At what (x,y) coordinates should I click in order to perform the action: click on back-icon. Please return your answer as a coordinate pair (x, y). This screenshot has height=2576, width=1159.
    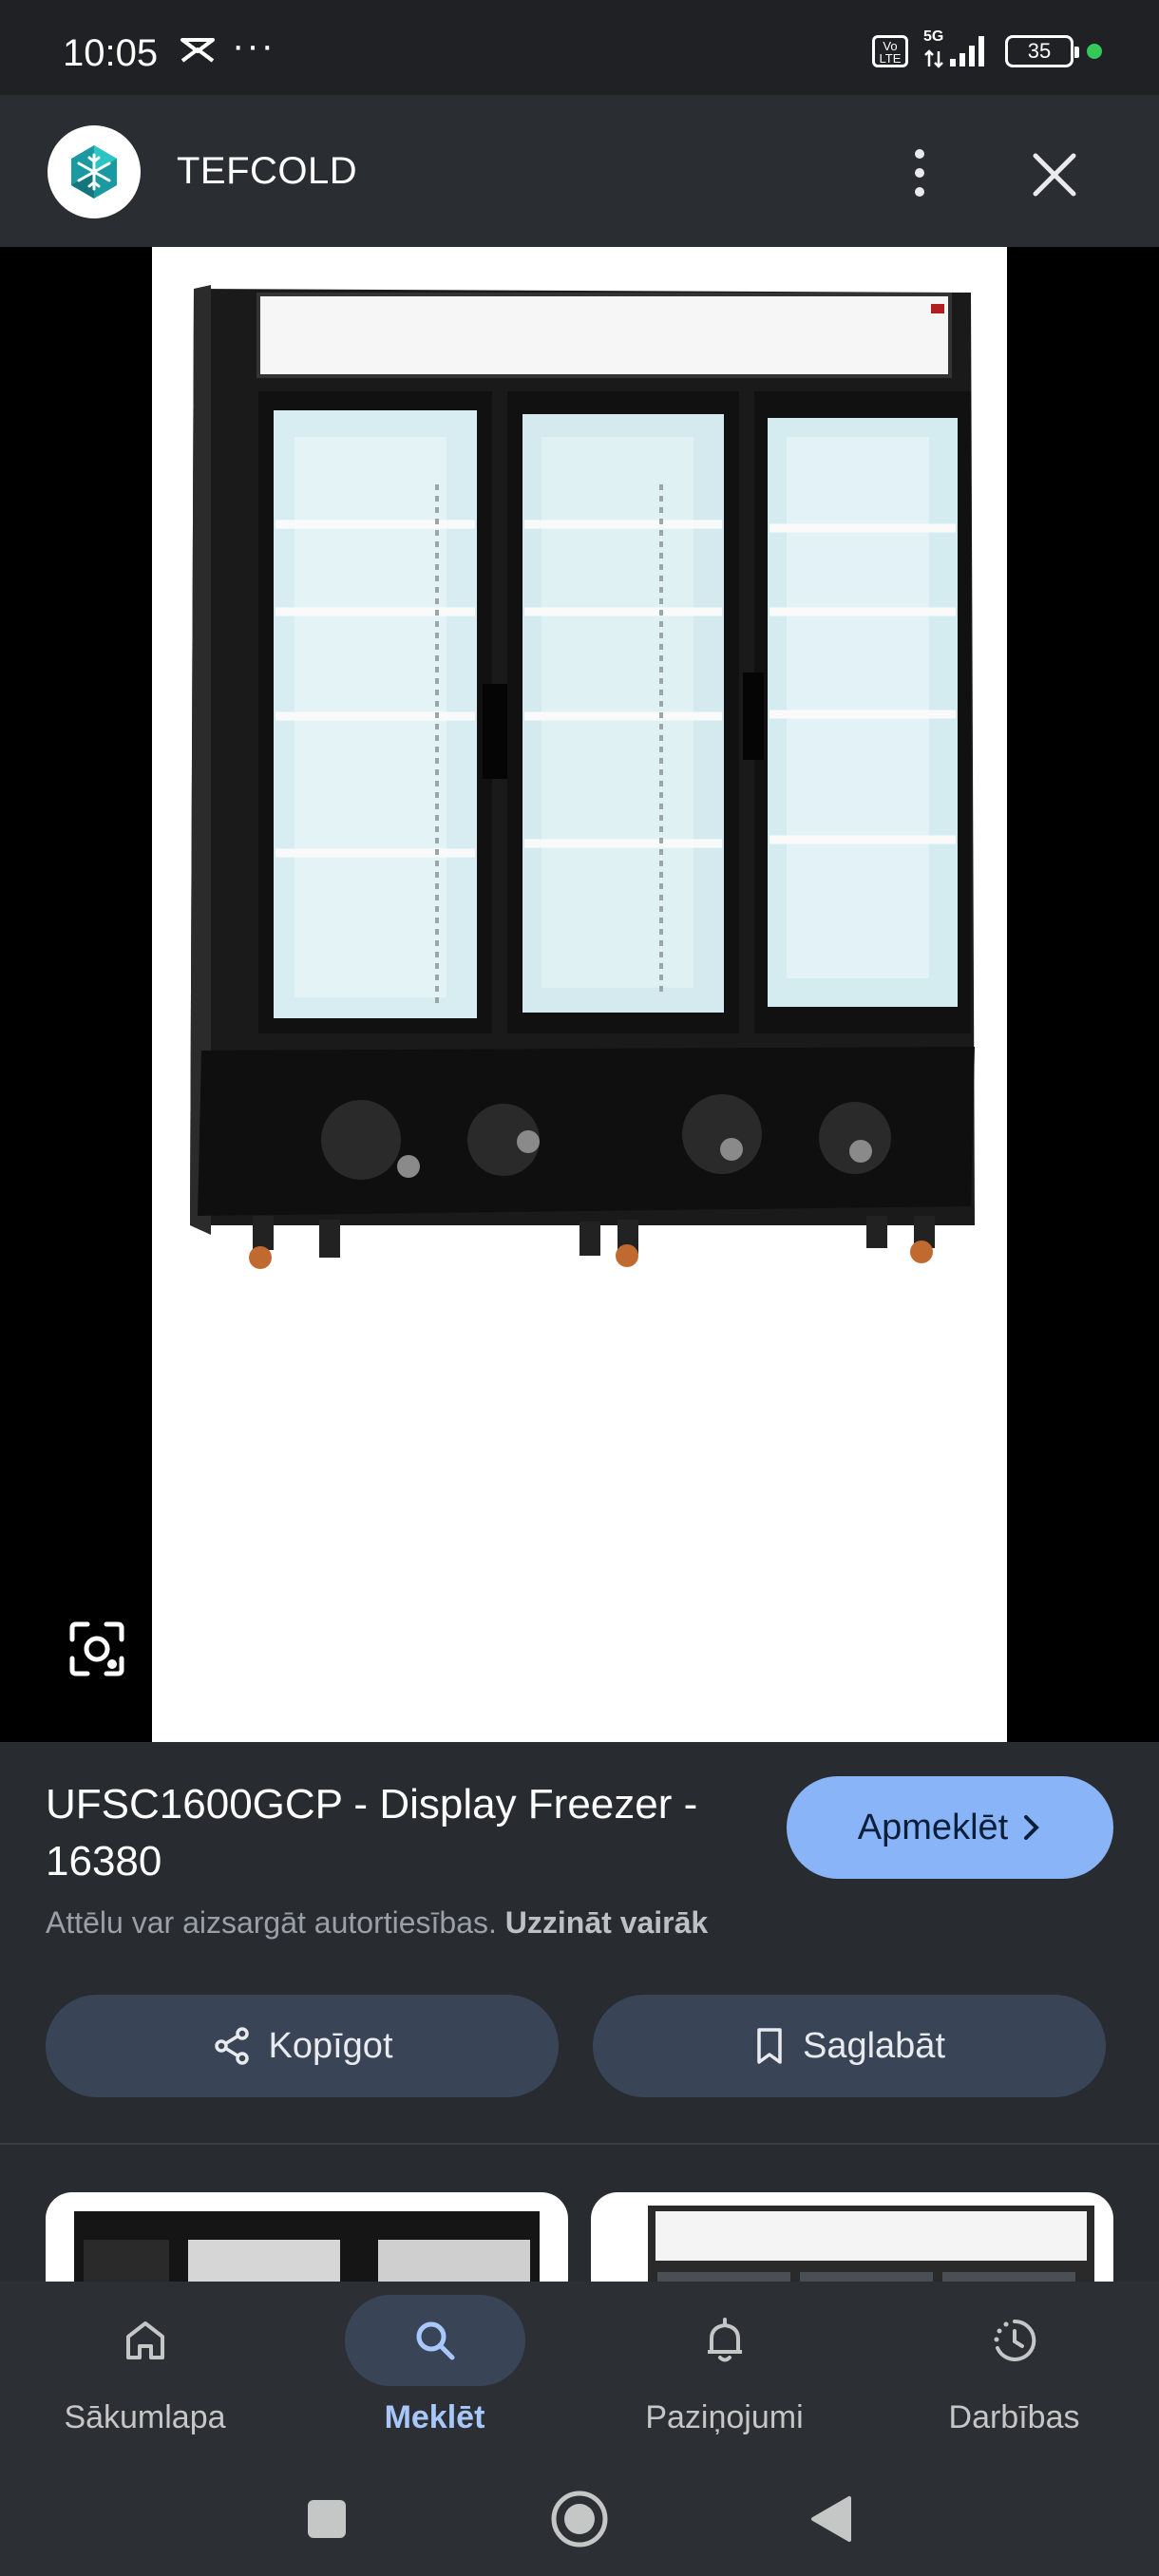
    Looking at the image, I should click on (830, 2519).